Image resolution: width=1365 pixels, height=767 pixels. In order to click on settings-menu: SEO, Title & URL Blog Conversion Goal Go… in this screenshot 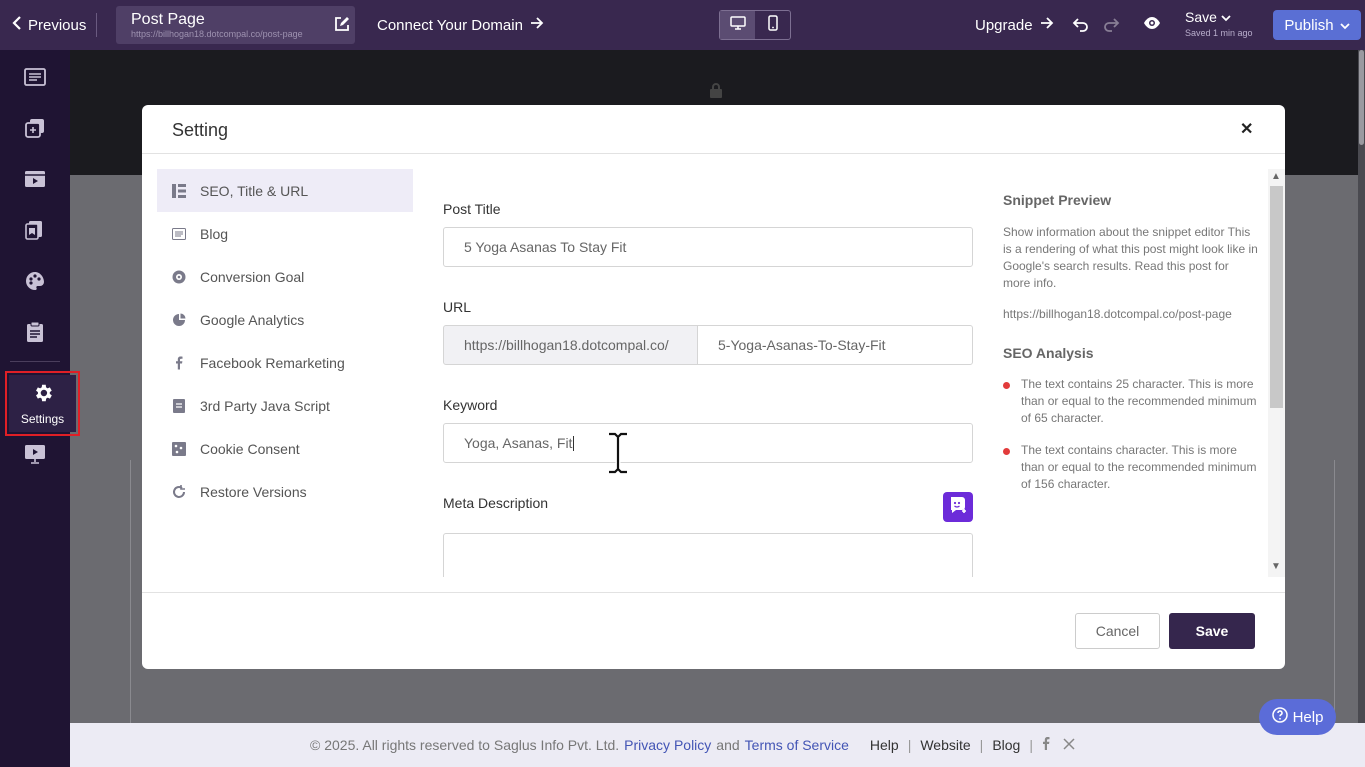, I will do `click(285, 341)`.